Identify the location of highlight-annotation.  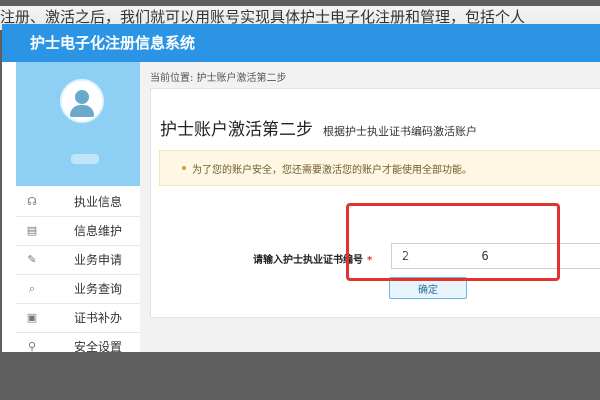
(453, 242).